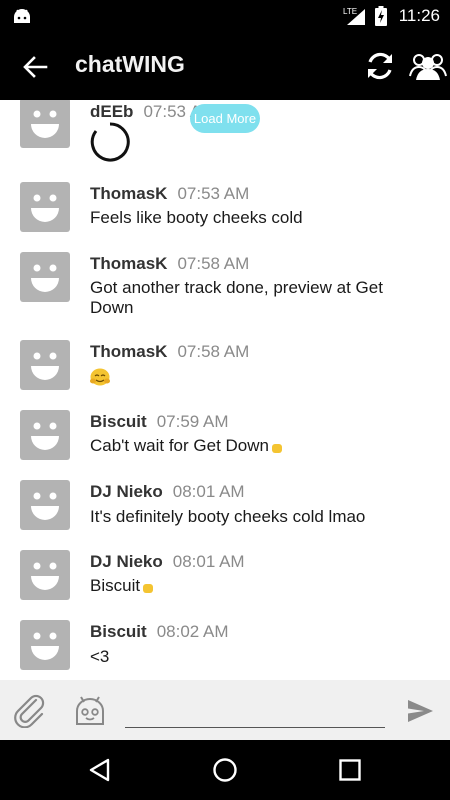 The height and width of the screenshot is (800, 450). Describe the element at coordinates (22, 16) in the screenshot. I see `android-notification-icon` at that location.